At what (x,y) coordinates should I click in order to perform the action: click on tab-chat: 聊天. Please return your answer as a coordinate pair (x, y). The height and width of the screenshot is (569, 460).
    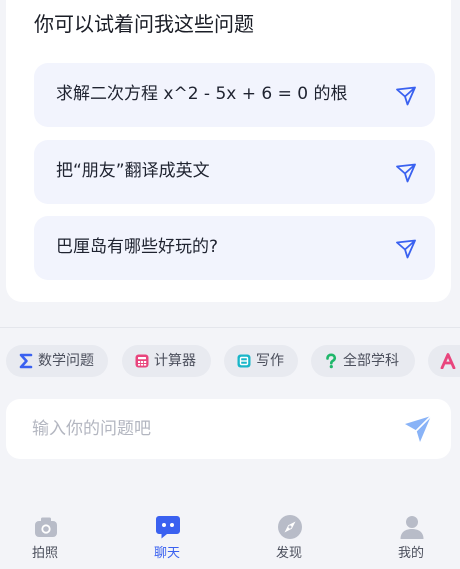
    Looking at the image, I should click on (167, 538).